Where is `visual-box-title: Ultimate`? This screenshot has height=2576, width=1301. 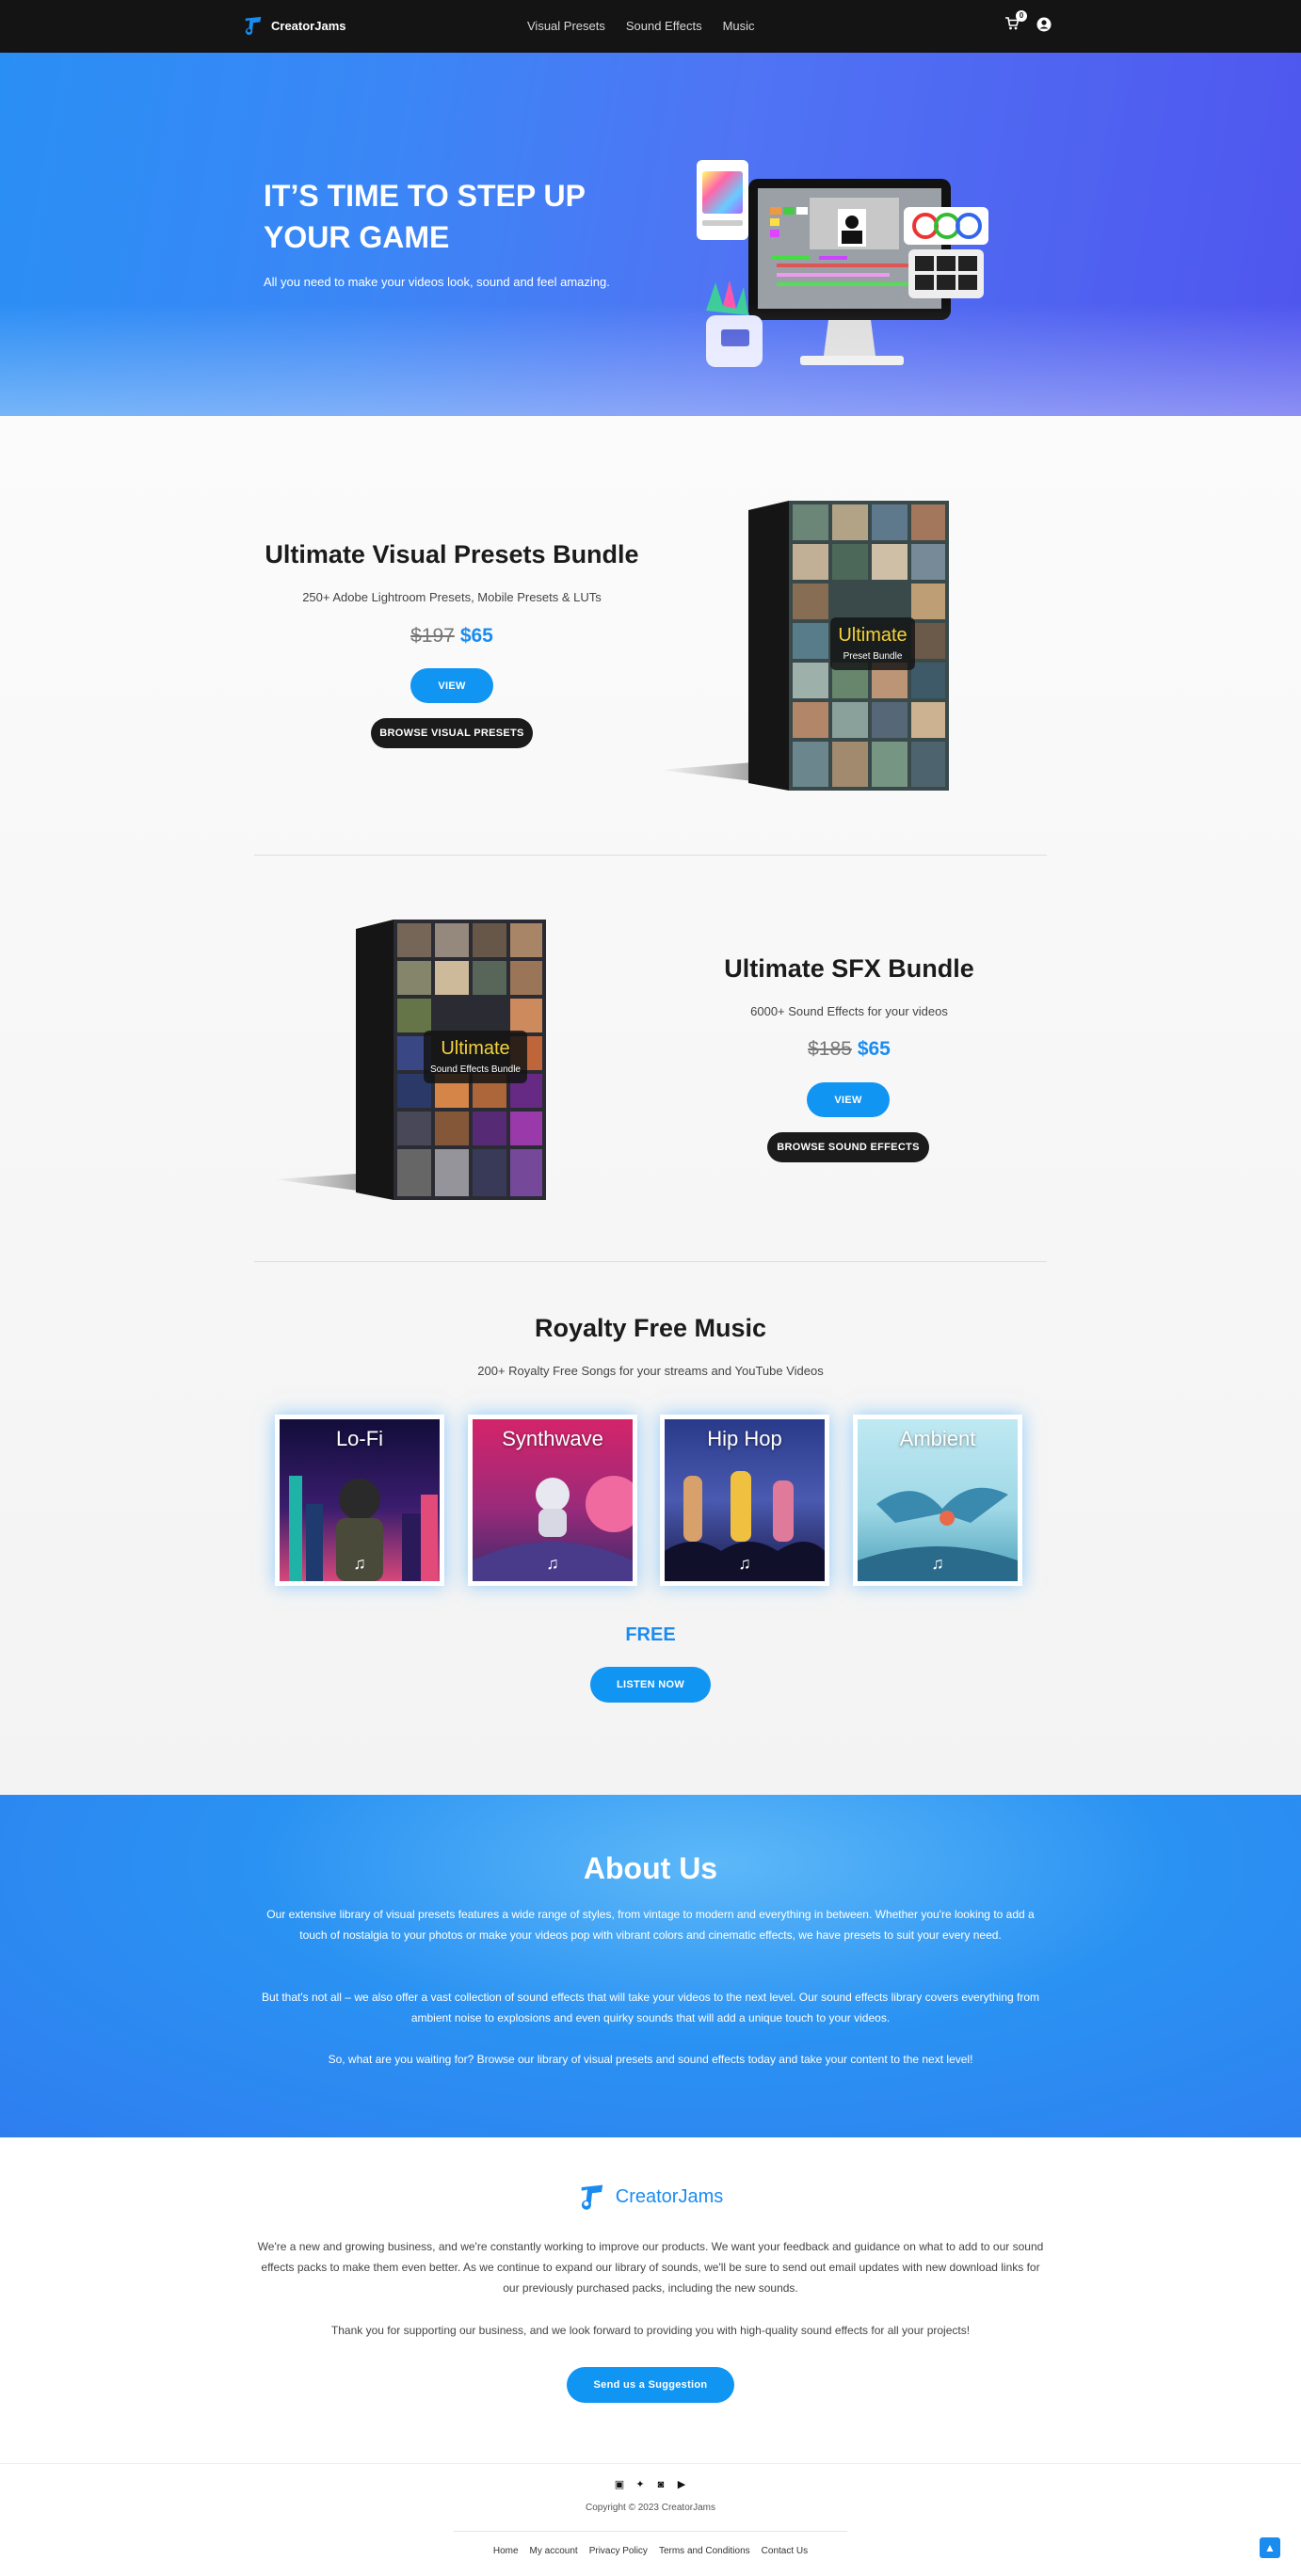
visual-box-title: Ultimate is located at coordinates (873, 635).